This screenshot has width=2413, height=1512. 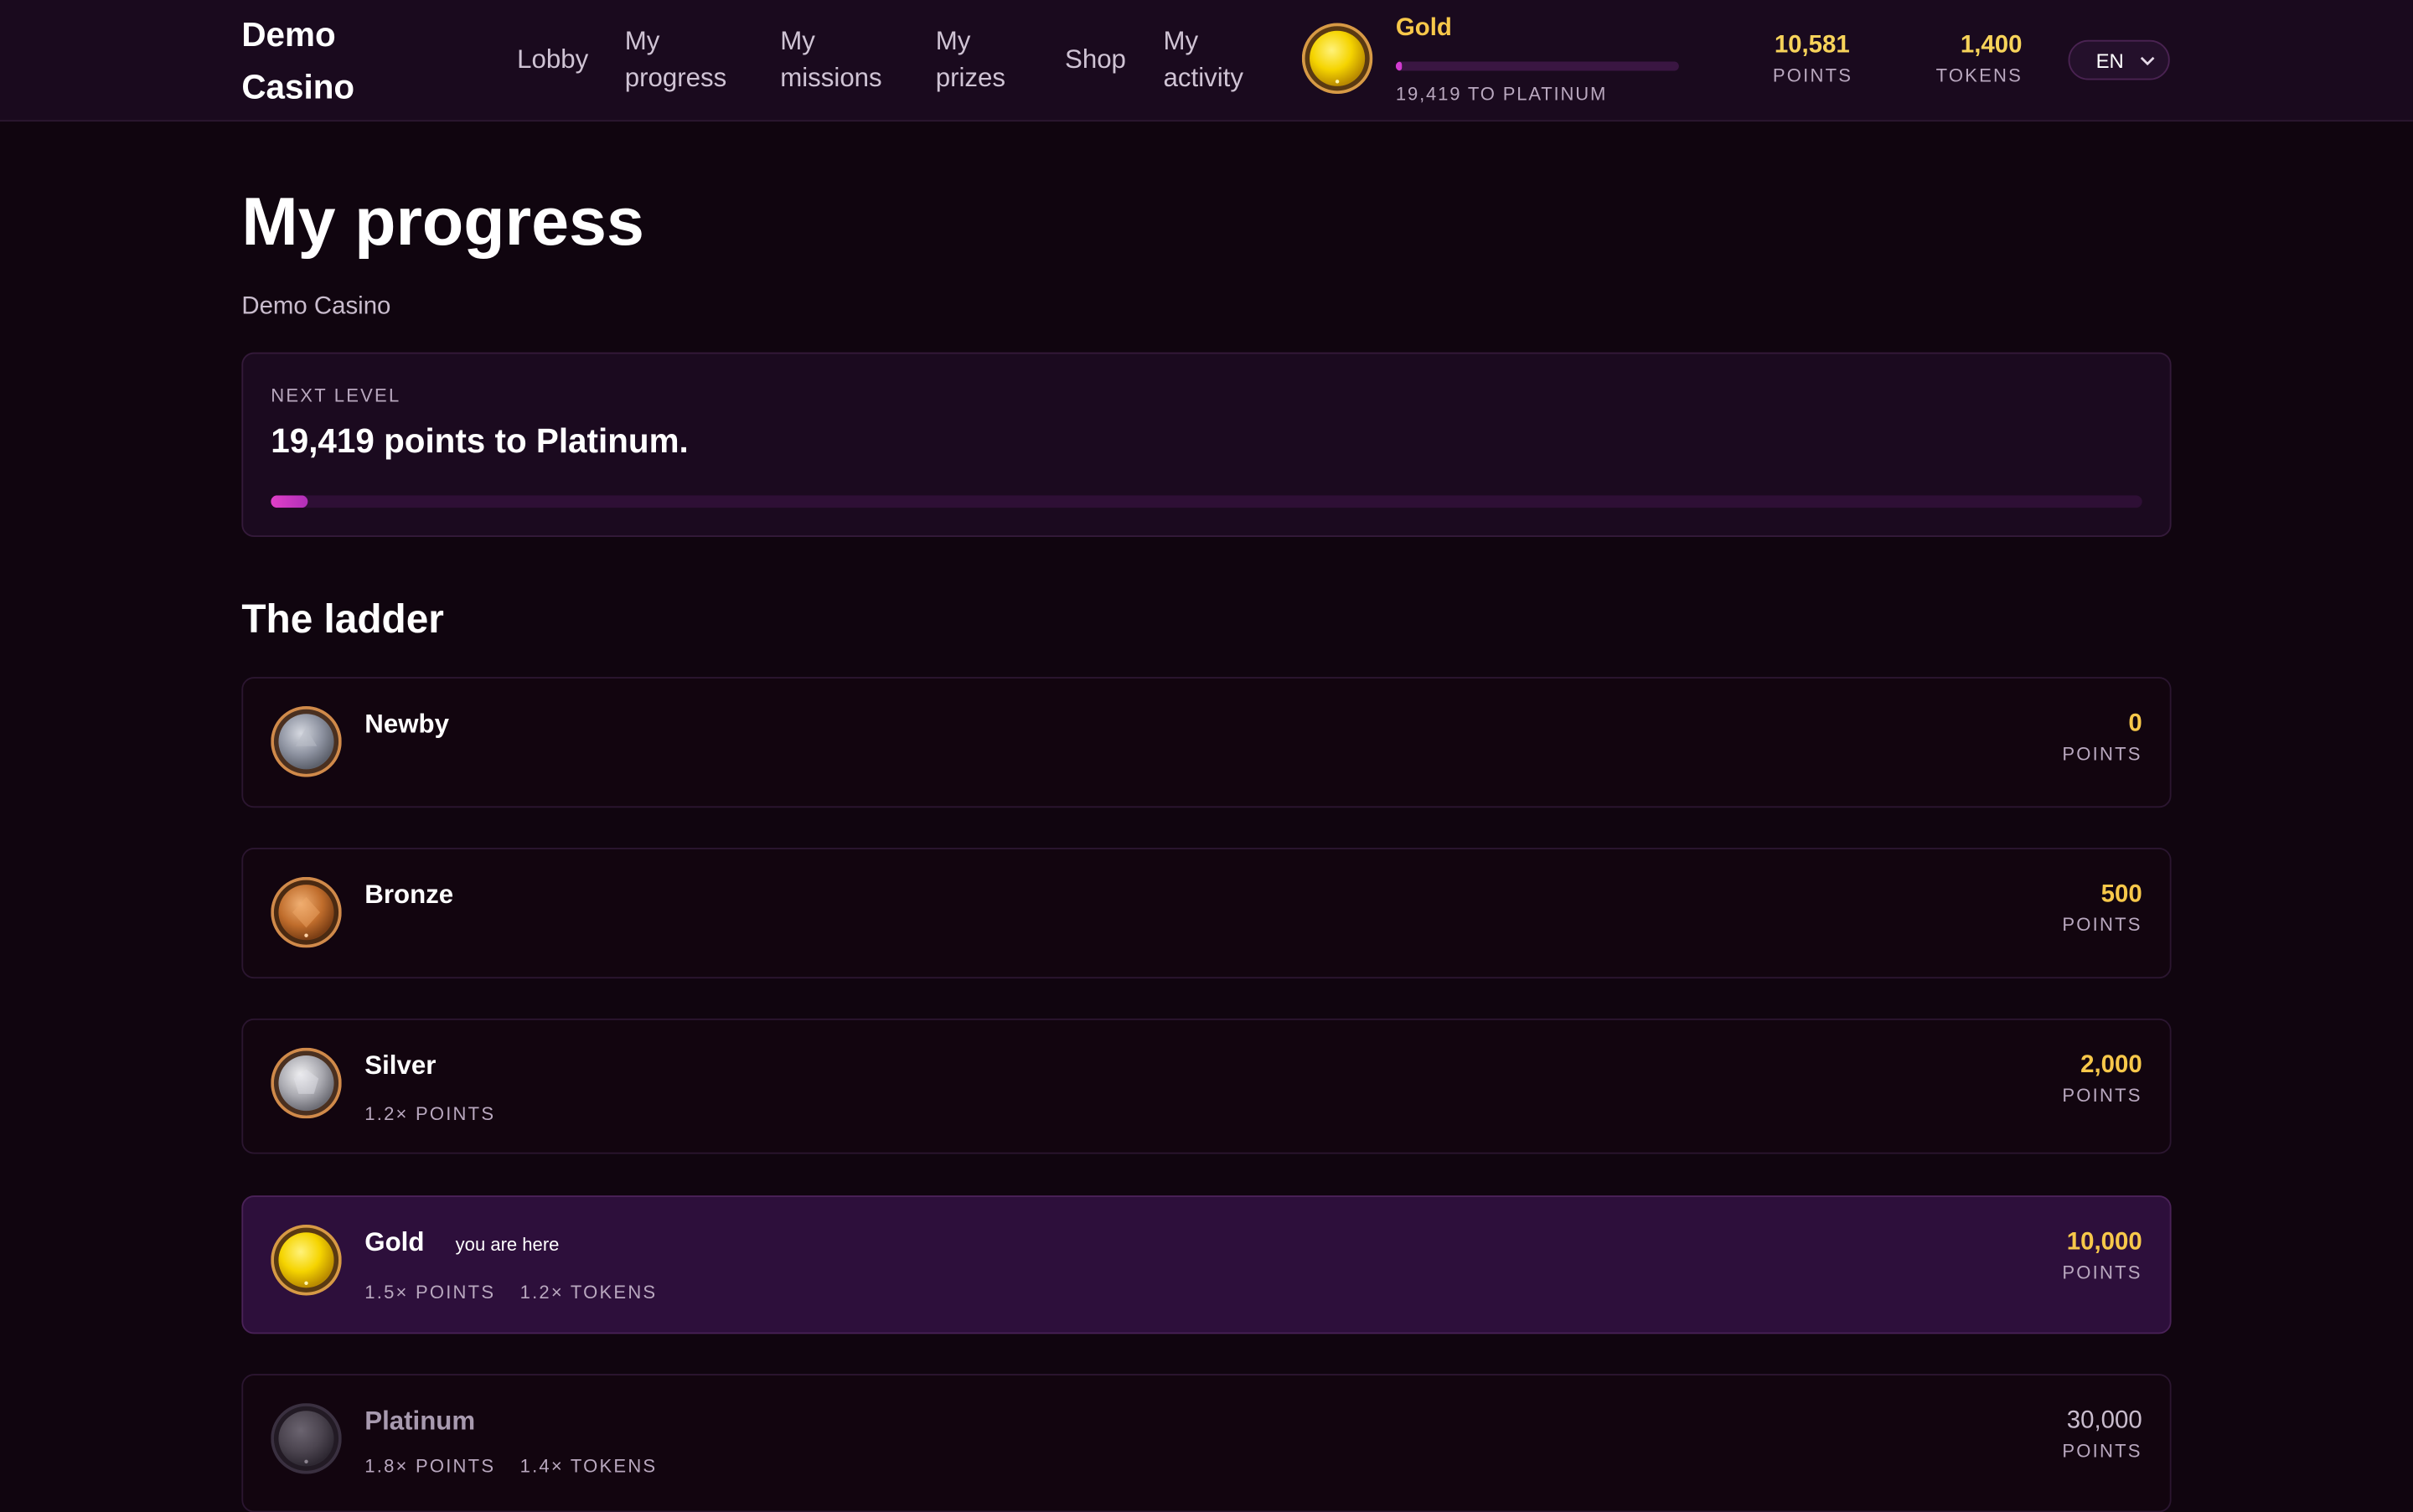 I want to click on tier-points: 10,000 POINTS, so click(x=2102, y=1255).